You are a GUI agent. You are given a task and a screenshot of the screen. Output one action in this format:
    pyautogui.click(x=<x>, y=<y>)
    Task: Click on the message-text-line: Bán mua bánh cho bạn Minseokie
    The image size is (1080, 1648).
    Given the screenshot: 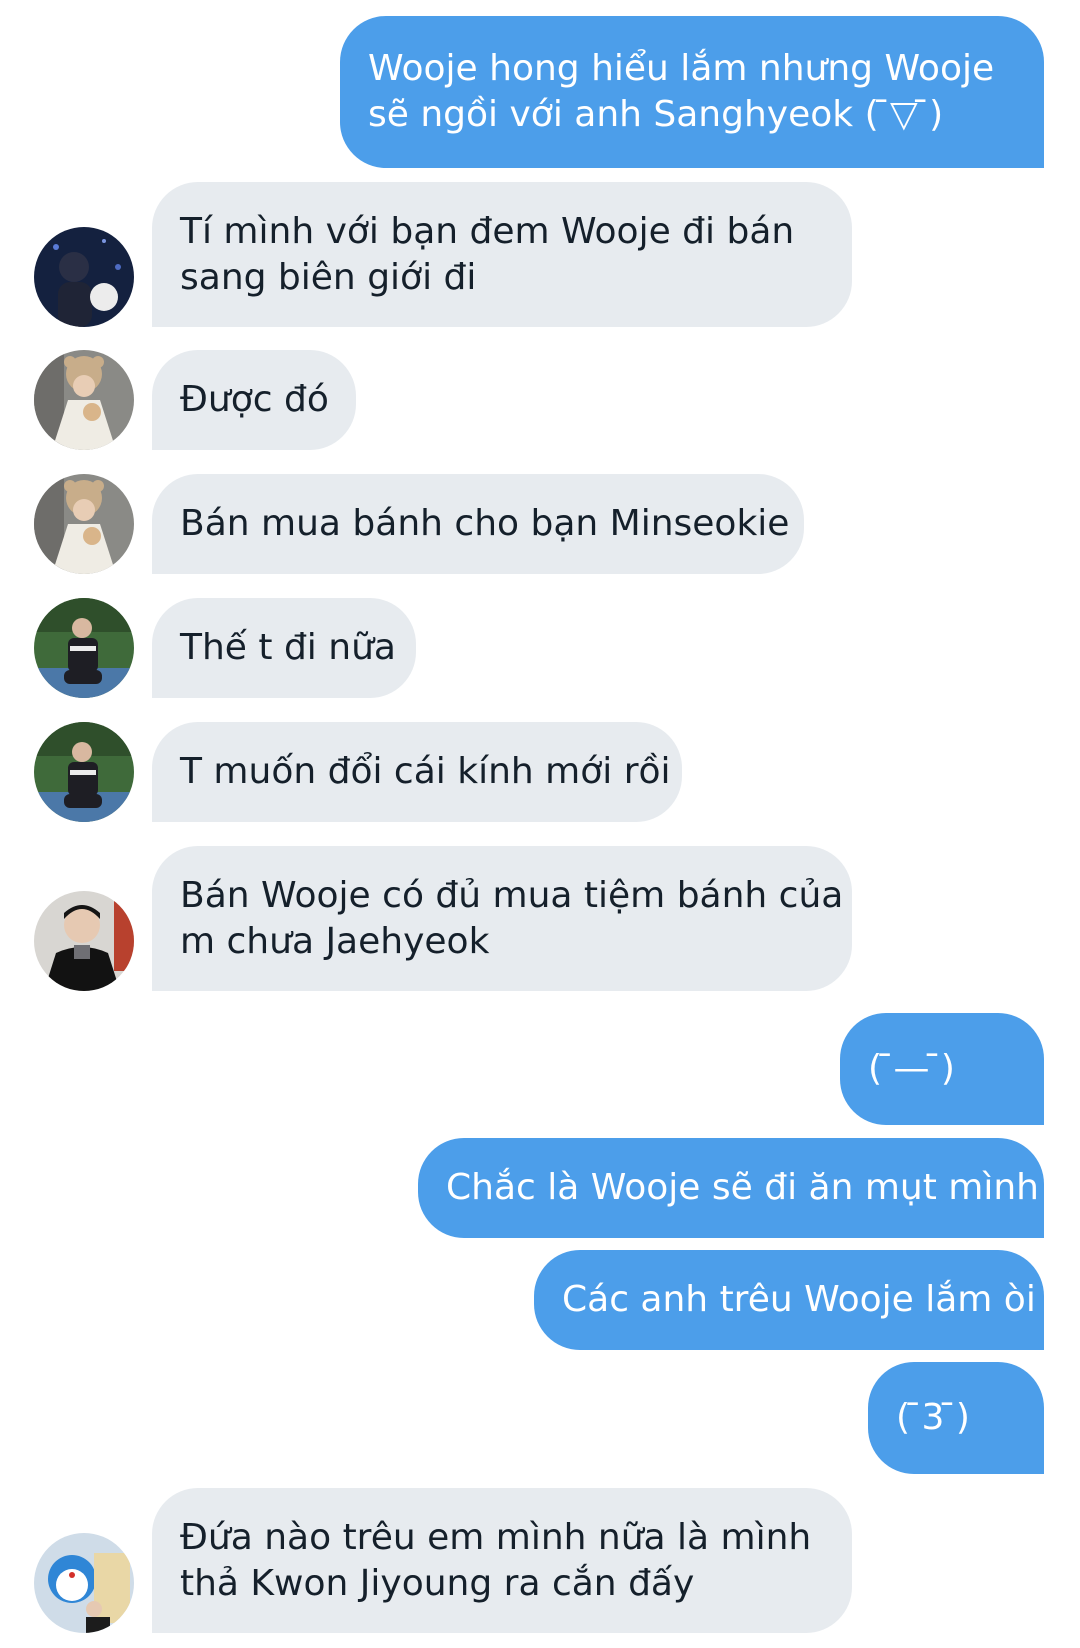 What is the action you would take?
    pyautogui.click(x=485, y=523)
    